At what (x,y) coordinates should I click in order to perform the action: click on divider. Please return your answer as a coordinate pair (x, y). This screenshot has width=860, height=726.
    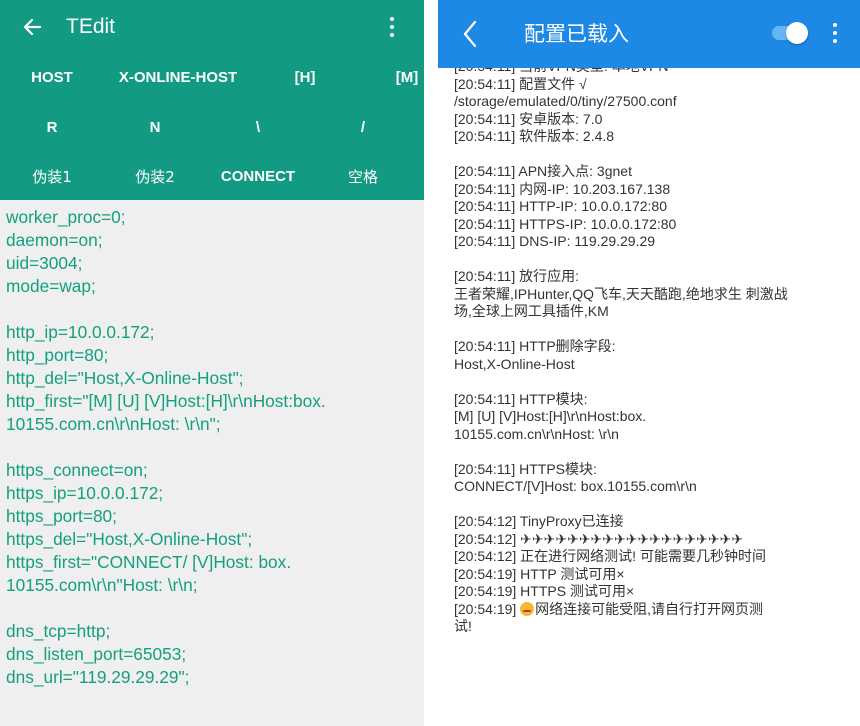
    Looking at the image, I should click on (431, 363).